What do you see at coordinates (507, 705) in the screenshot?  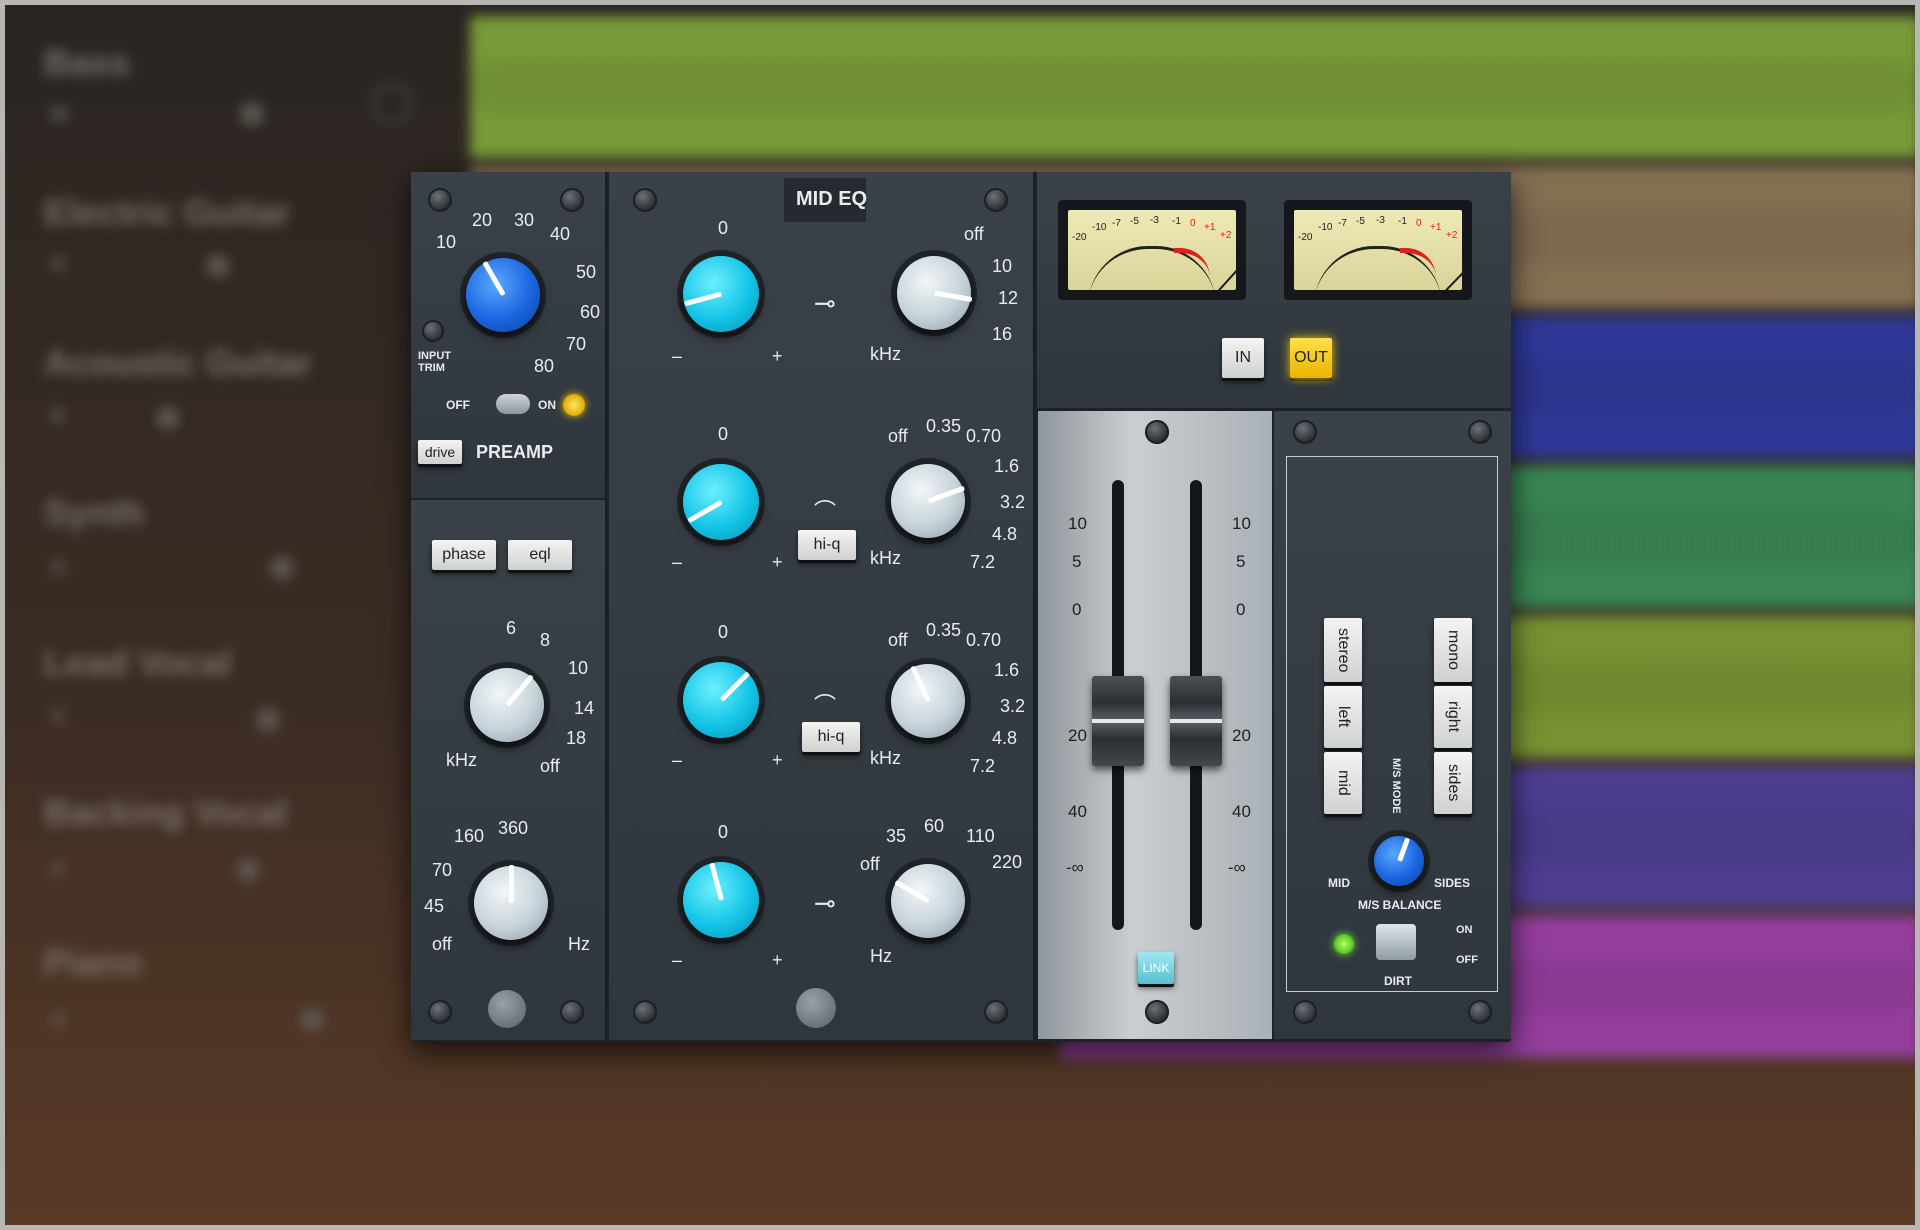 I see `low-pass-filter-knob` at bounding box center [507, 705].